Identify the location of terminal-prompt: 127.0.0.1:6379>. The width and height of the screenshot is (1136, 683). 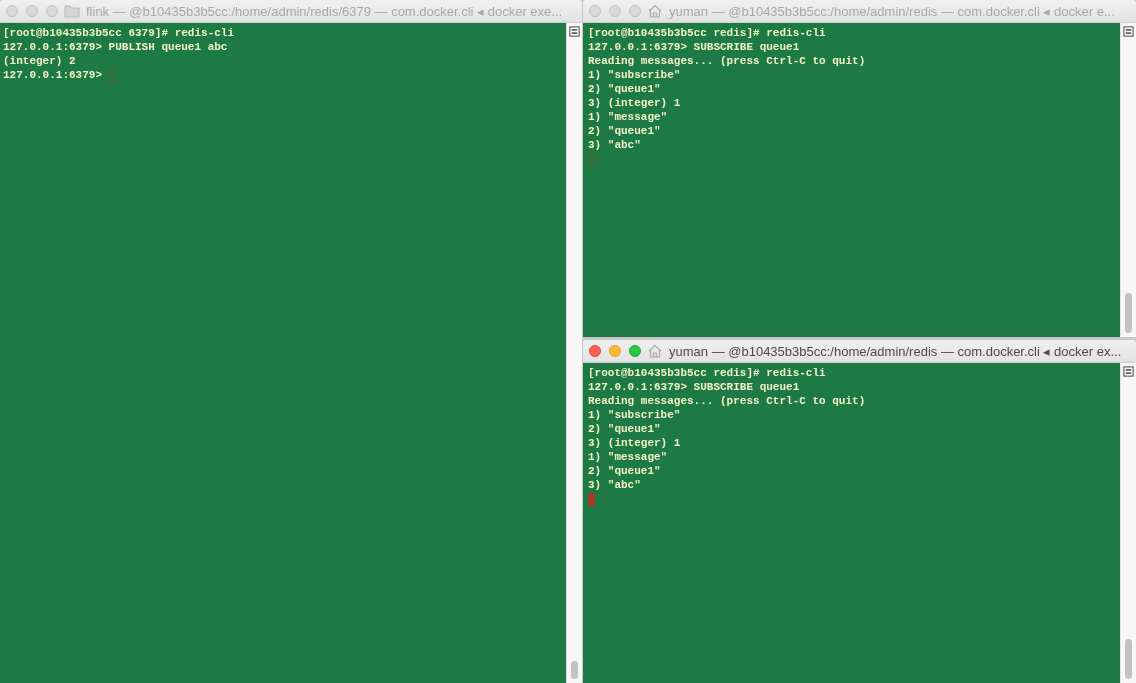
(53, 75).